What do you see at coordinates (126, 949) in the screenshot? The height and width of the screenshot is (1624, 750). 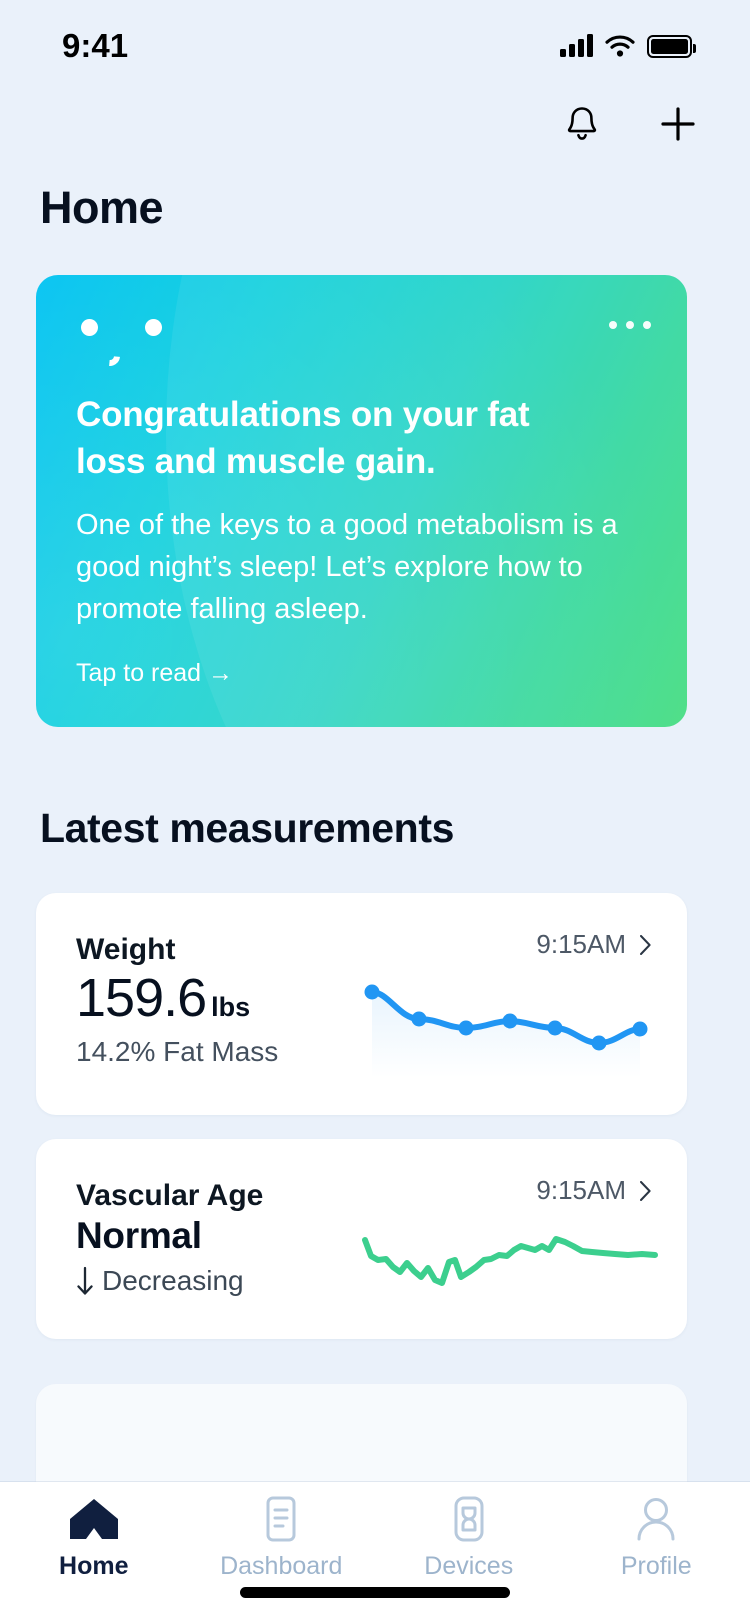 I see `weight-label: Weight` at bounding box center [126, 949].